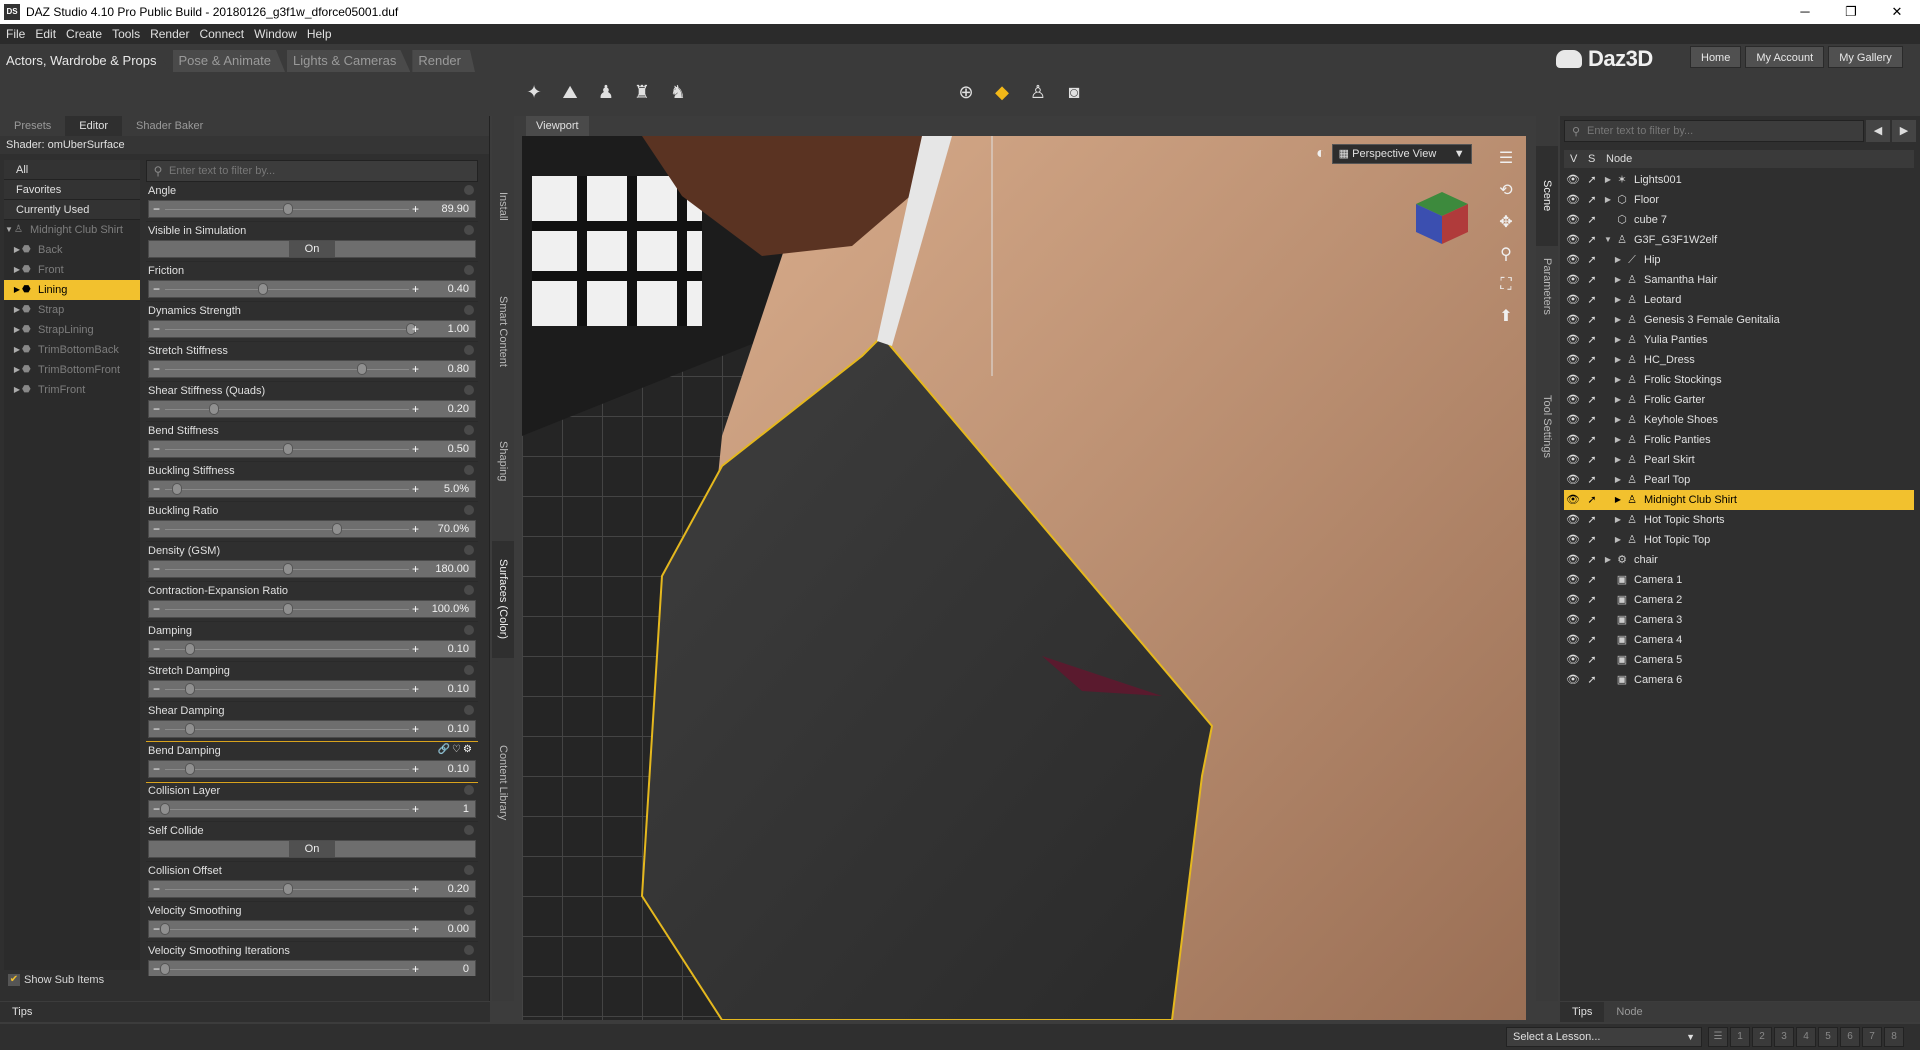  Describe the element at coordinates (1739, 380) in the screenshot. I see `scene-node-frolic-stockings: 👁 ➚ ▶ ♙ Frolic Stockings` at that location.